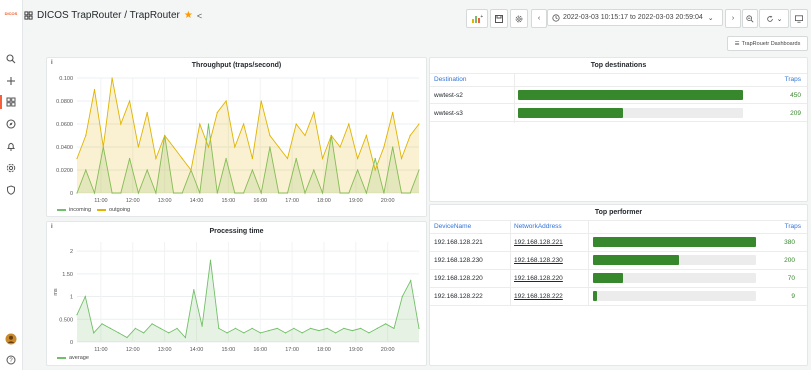  I want to click on time-forward-button: ›, so click(733, 18).